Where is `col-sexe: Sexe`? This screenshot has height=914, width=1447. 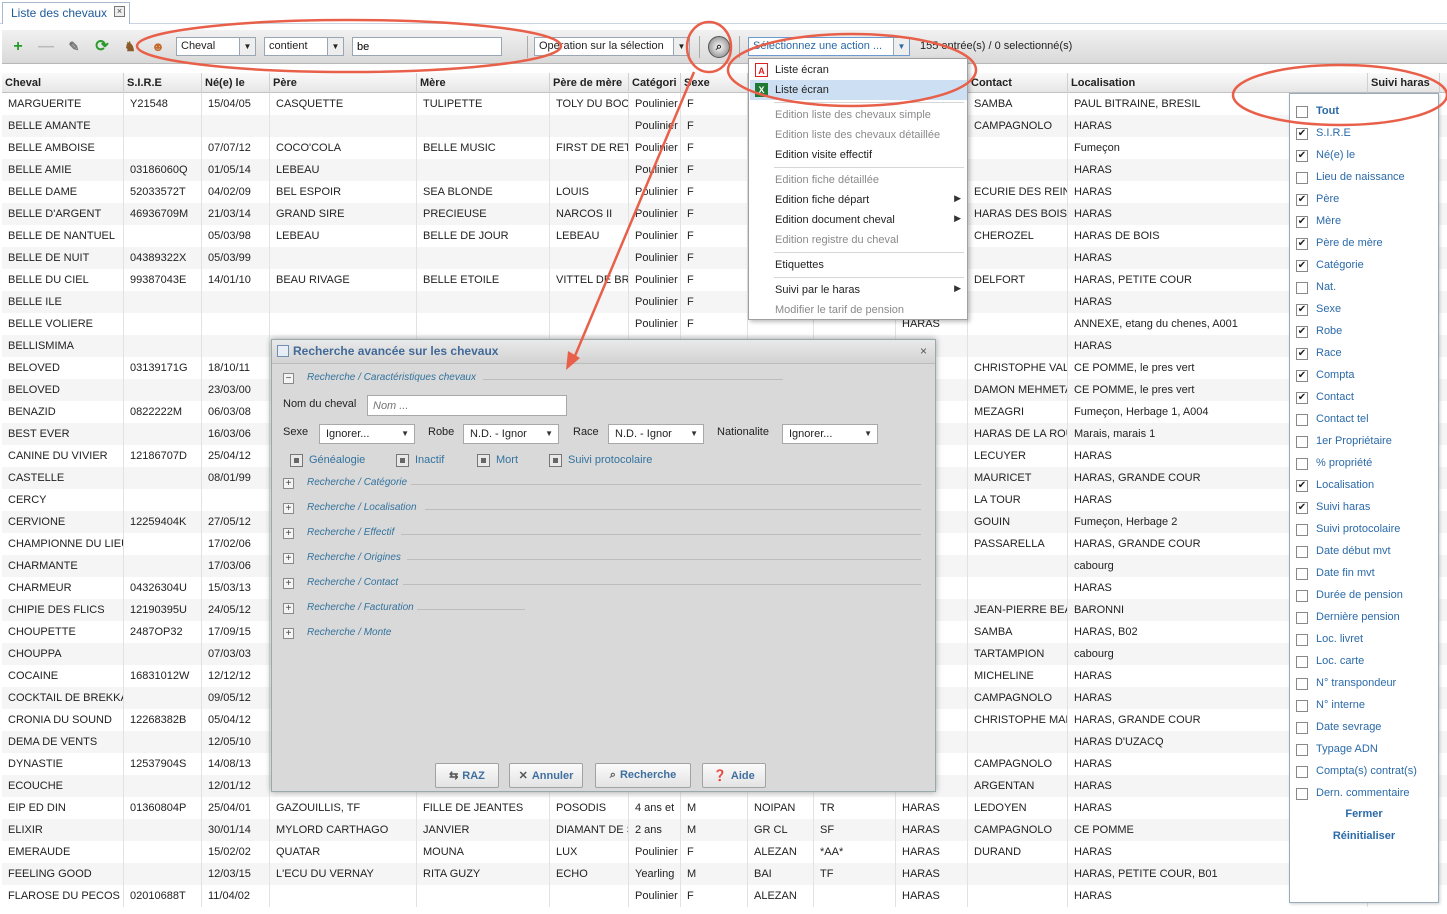 col-sexe: Sexe is located at coordinates (714, 83).